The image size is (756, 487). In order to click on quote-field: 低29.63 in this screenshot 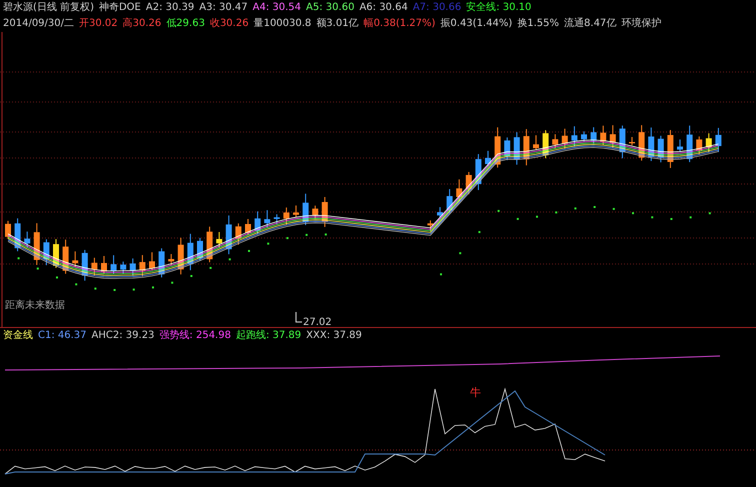, I will do `click(185, 24)`.